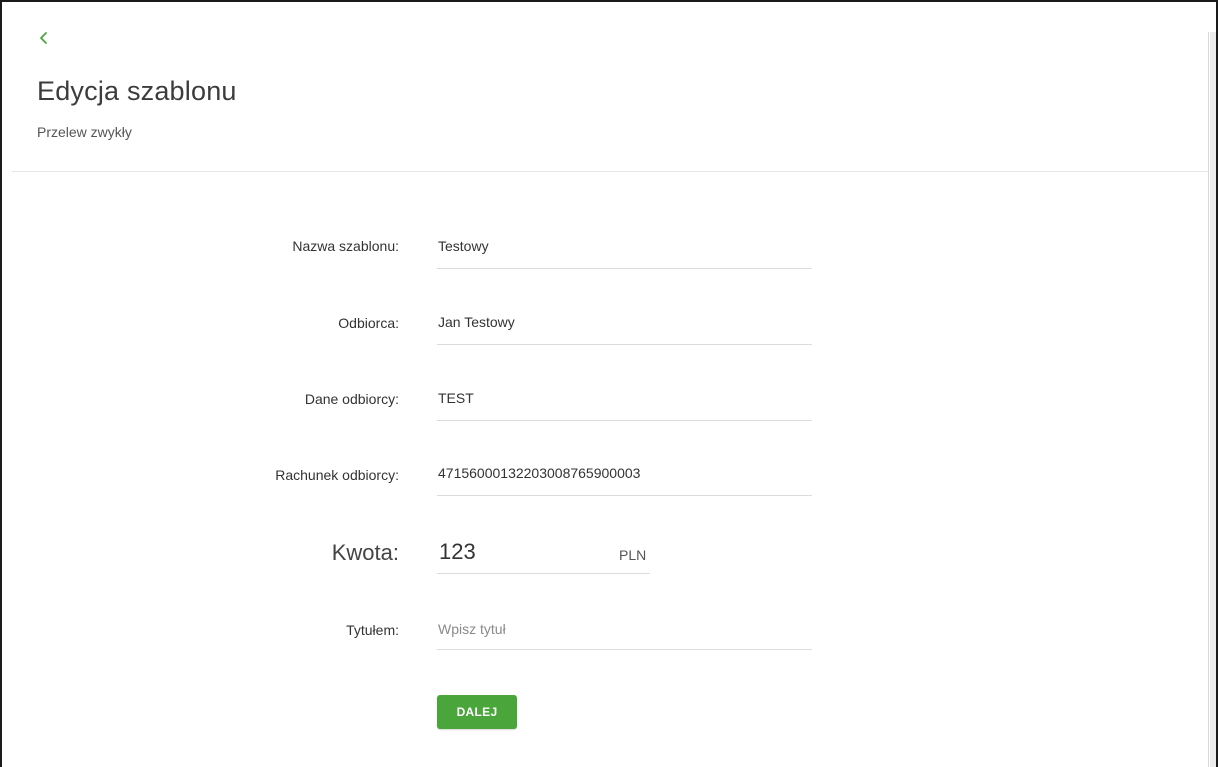  I want to click on transfer-title-label: Tytułem:, so click(372, 630).